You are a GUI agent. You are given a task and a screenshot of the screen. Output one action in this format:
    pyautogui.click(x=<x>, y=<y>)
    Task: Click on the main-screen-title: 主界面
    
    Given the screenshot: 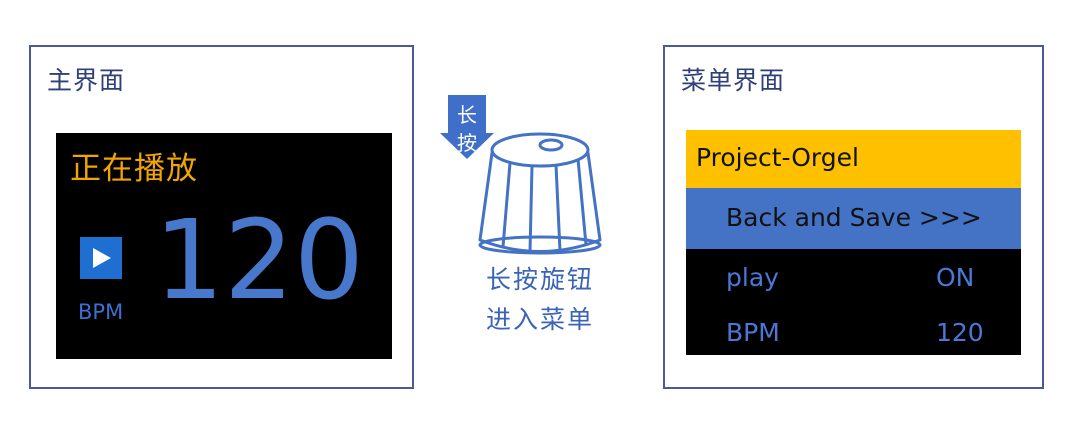 What is the action you would take?
    pyautogui.click(x=86, y=80)
    